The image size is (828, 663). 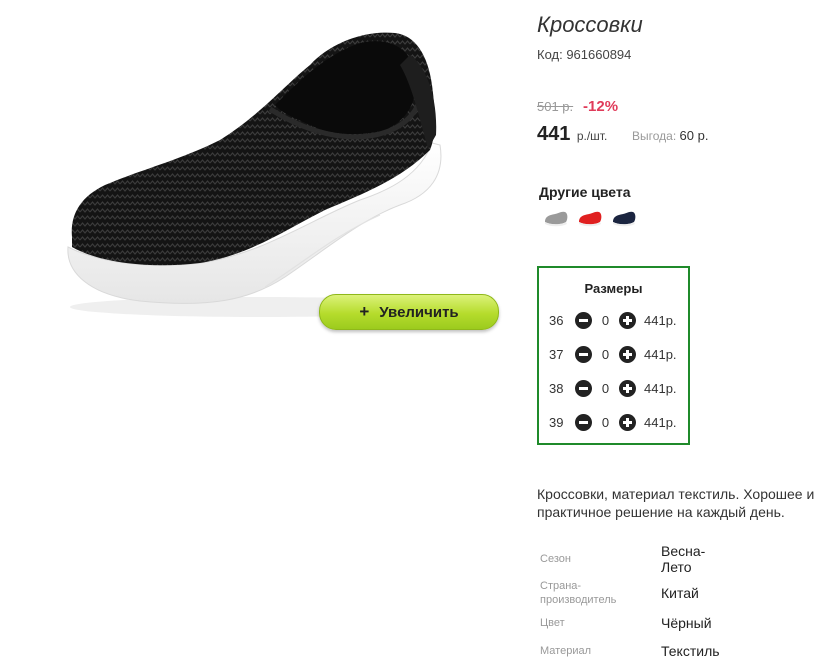 What do you see at coordinates (554, 134) in the screenshot?
I see `current-price: 441` at bounding box center [554, 134].